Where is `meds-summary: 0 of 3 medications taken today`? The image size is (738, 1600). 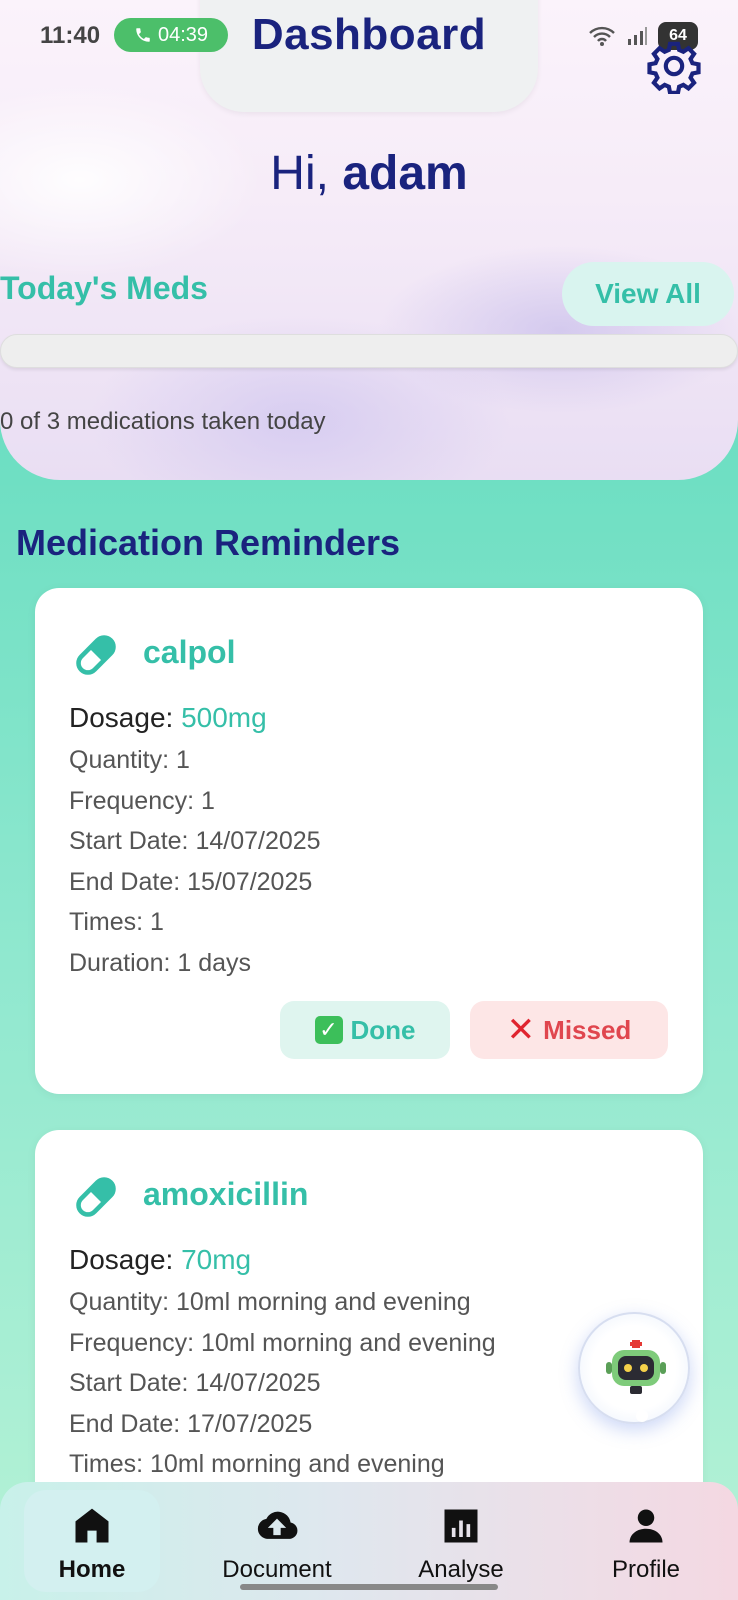
meds-summary: 0 of 3 medications taken today is located at coordinates (163, 421).